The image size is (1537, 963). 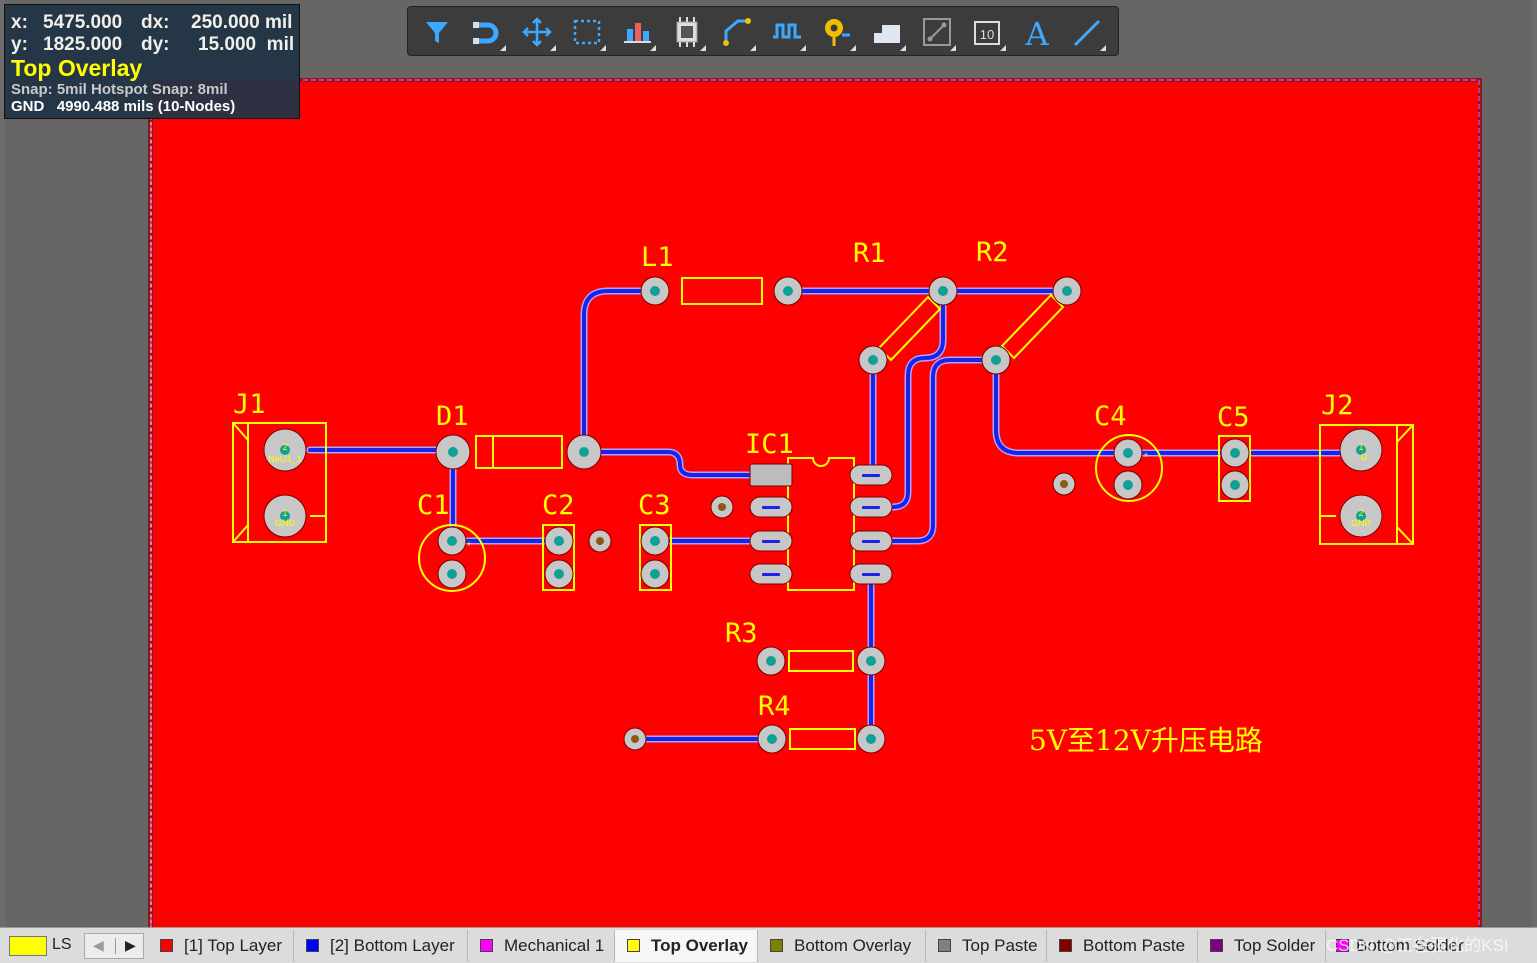 I want to click on string-icon-glyph: 10, so click(x=987, y=34).